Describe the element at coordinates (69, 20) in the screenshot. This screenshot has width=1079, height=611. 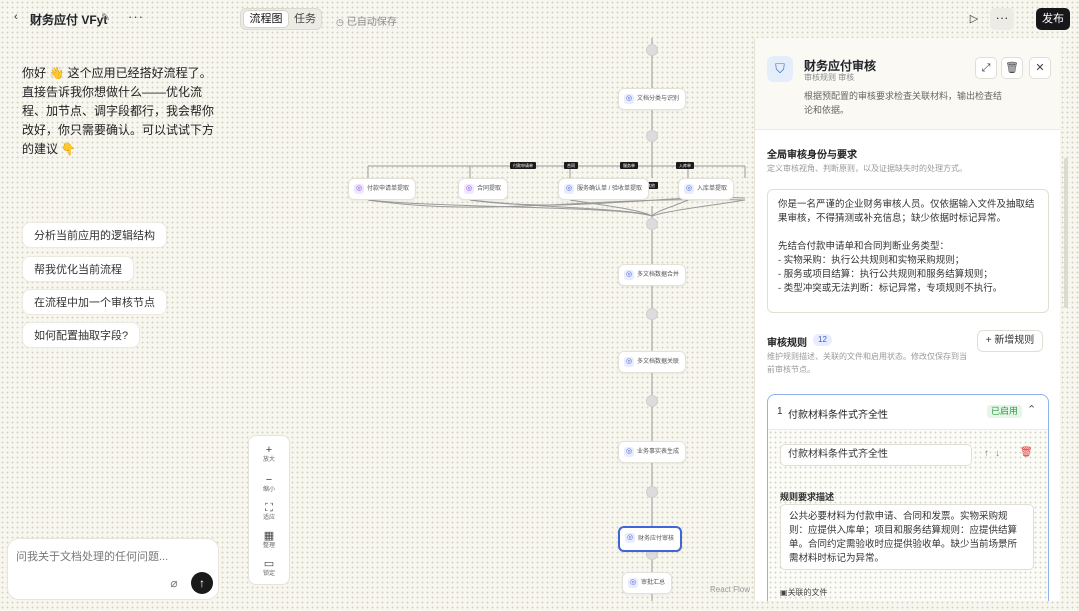
I see `app-title: 财务应付 VFyt` at that location.